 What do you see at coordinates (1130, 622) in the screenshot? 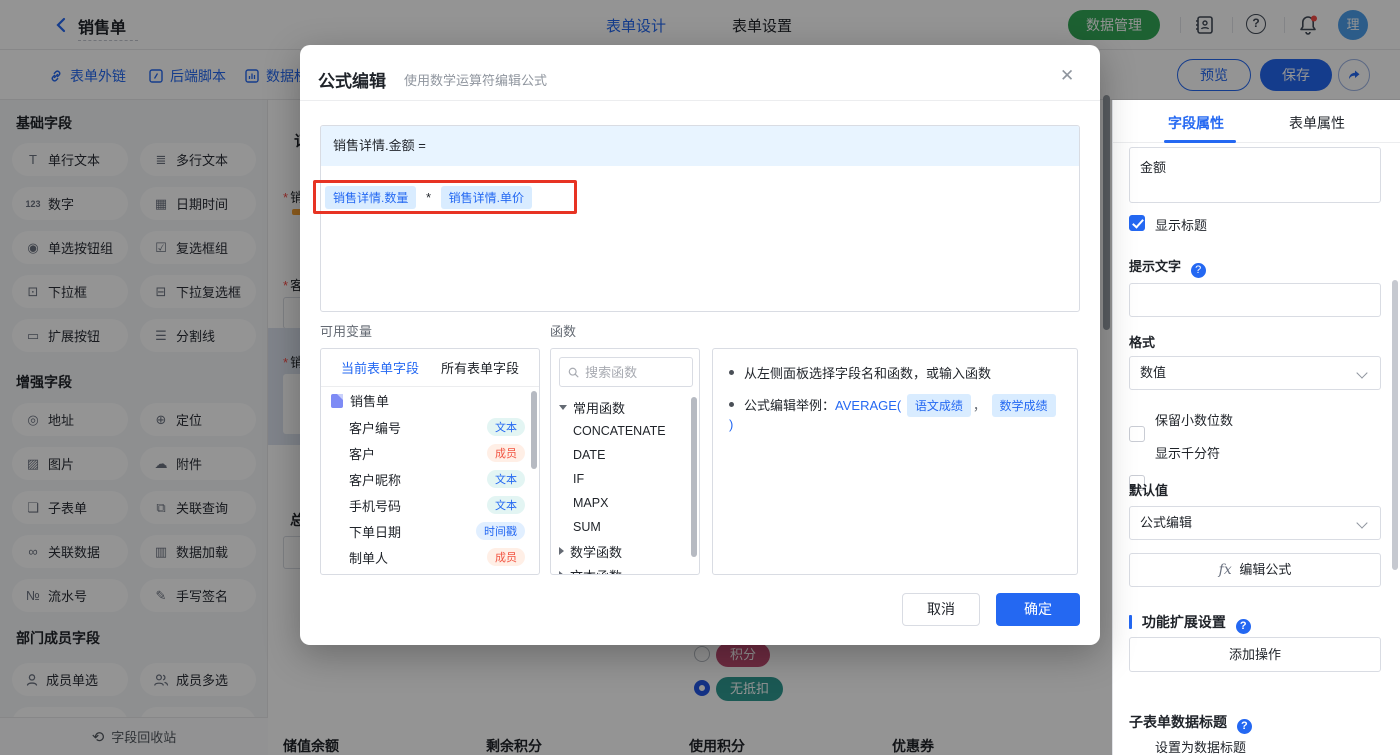
I see `section-accent-bar` at bounding box center [1130, 622].